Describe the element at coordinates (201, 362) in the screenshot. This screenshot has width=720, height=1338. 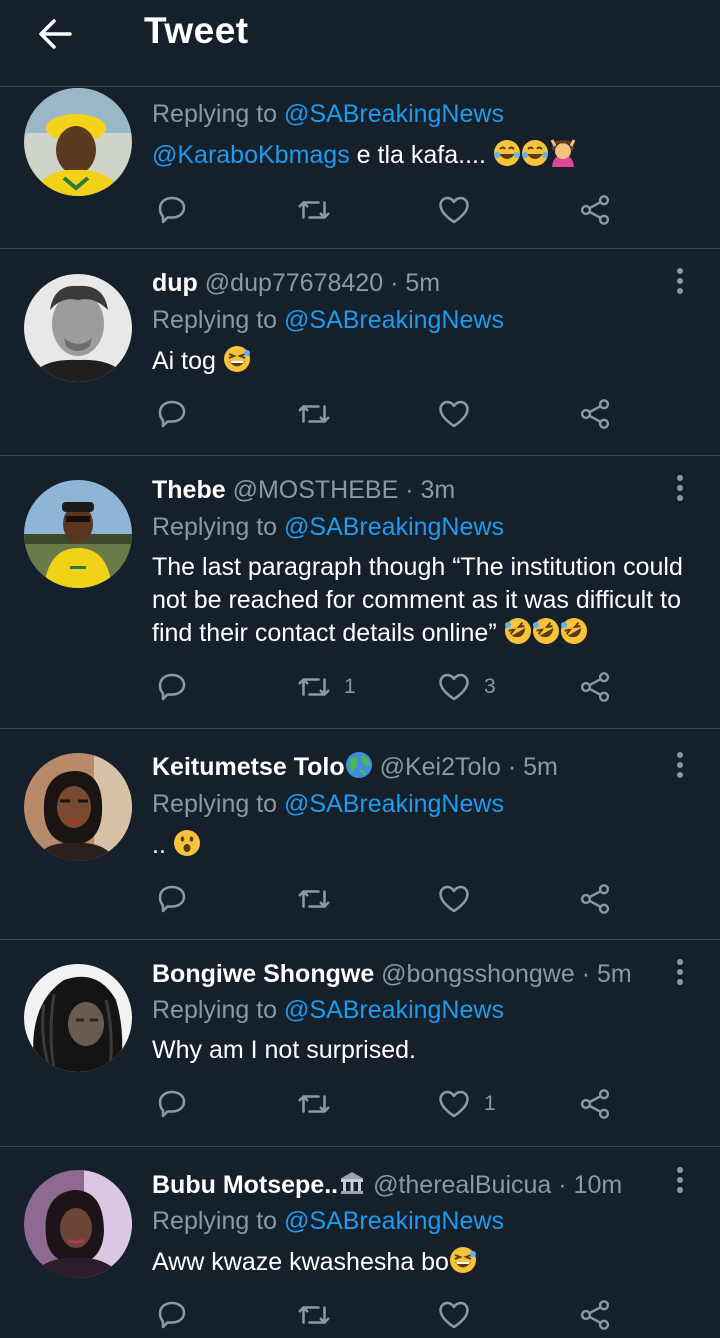
I see `tweet-text: Ai tog` at that location.